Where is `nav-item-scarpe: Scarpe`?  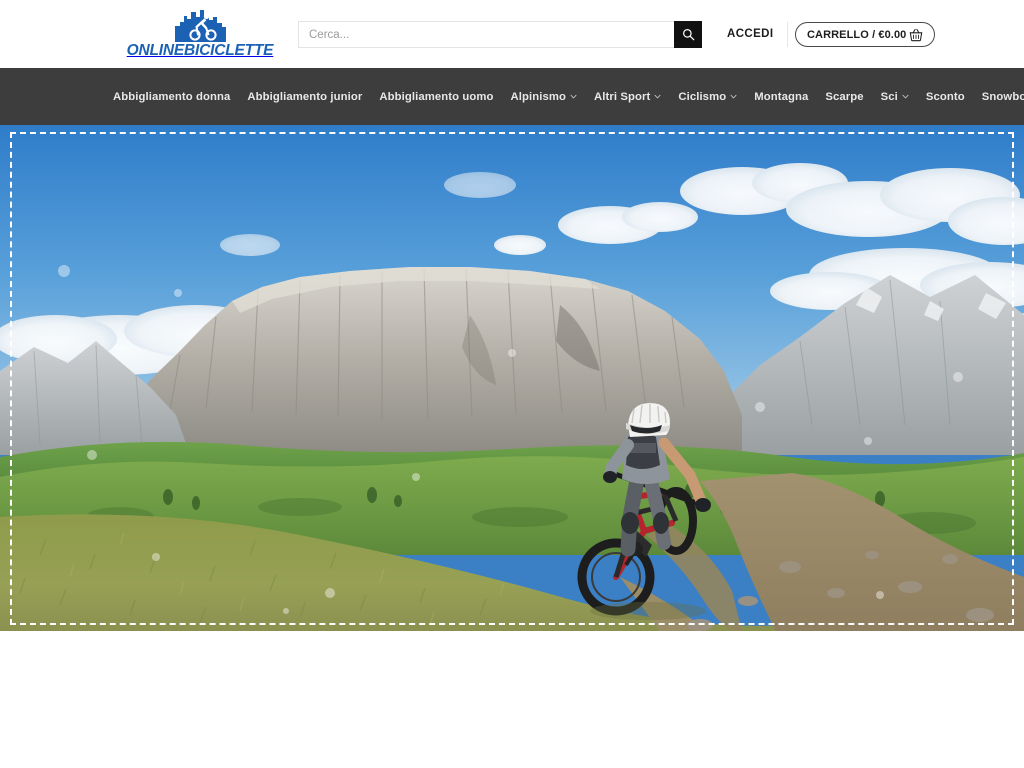
nav-item-scarpe: Scarpe is located at coordinates (844, 97).